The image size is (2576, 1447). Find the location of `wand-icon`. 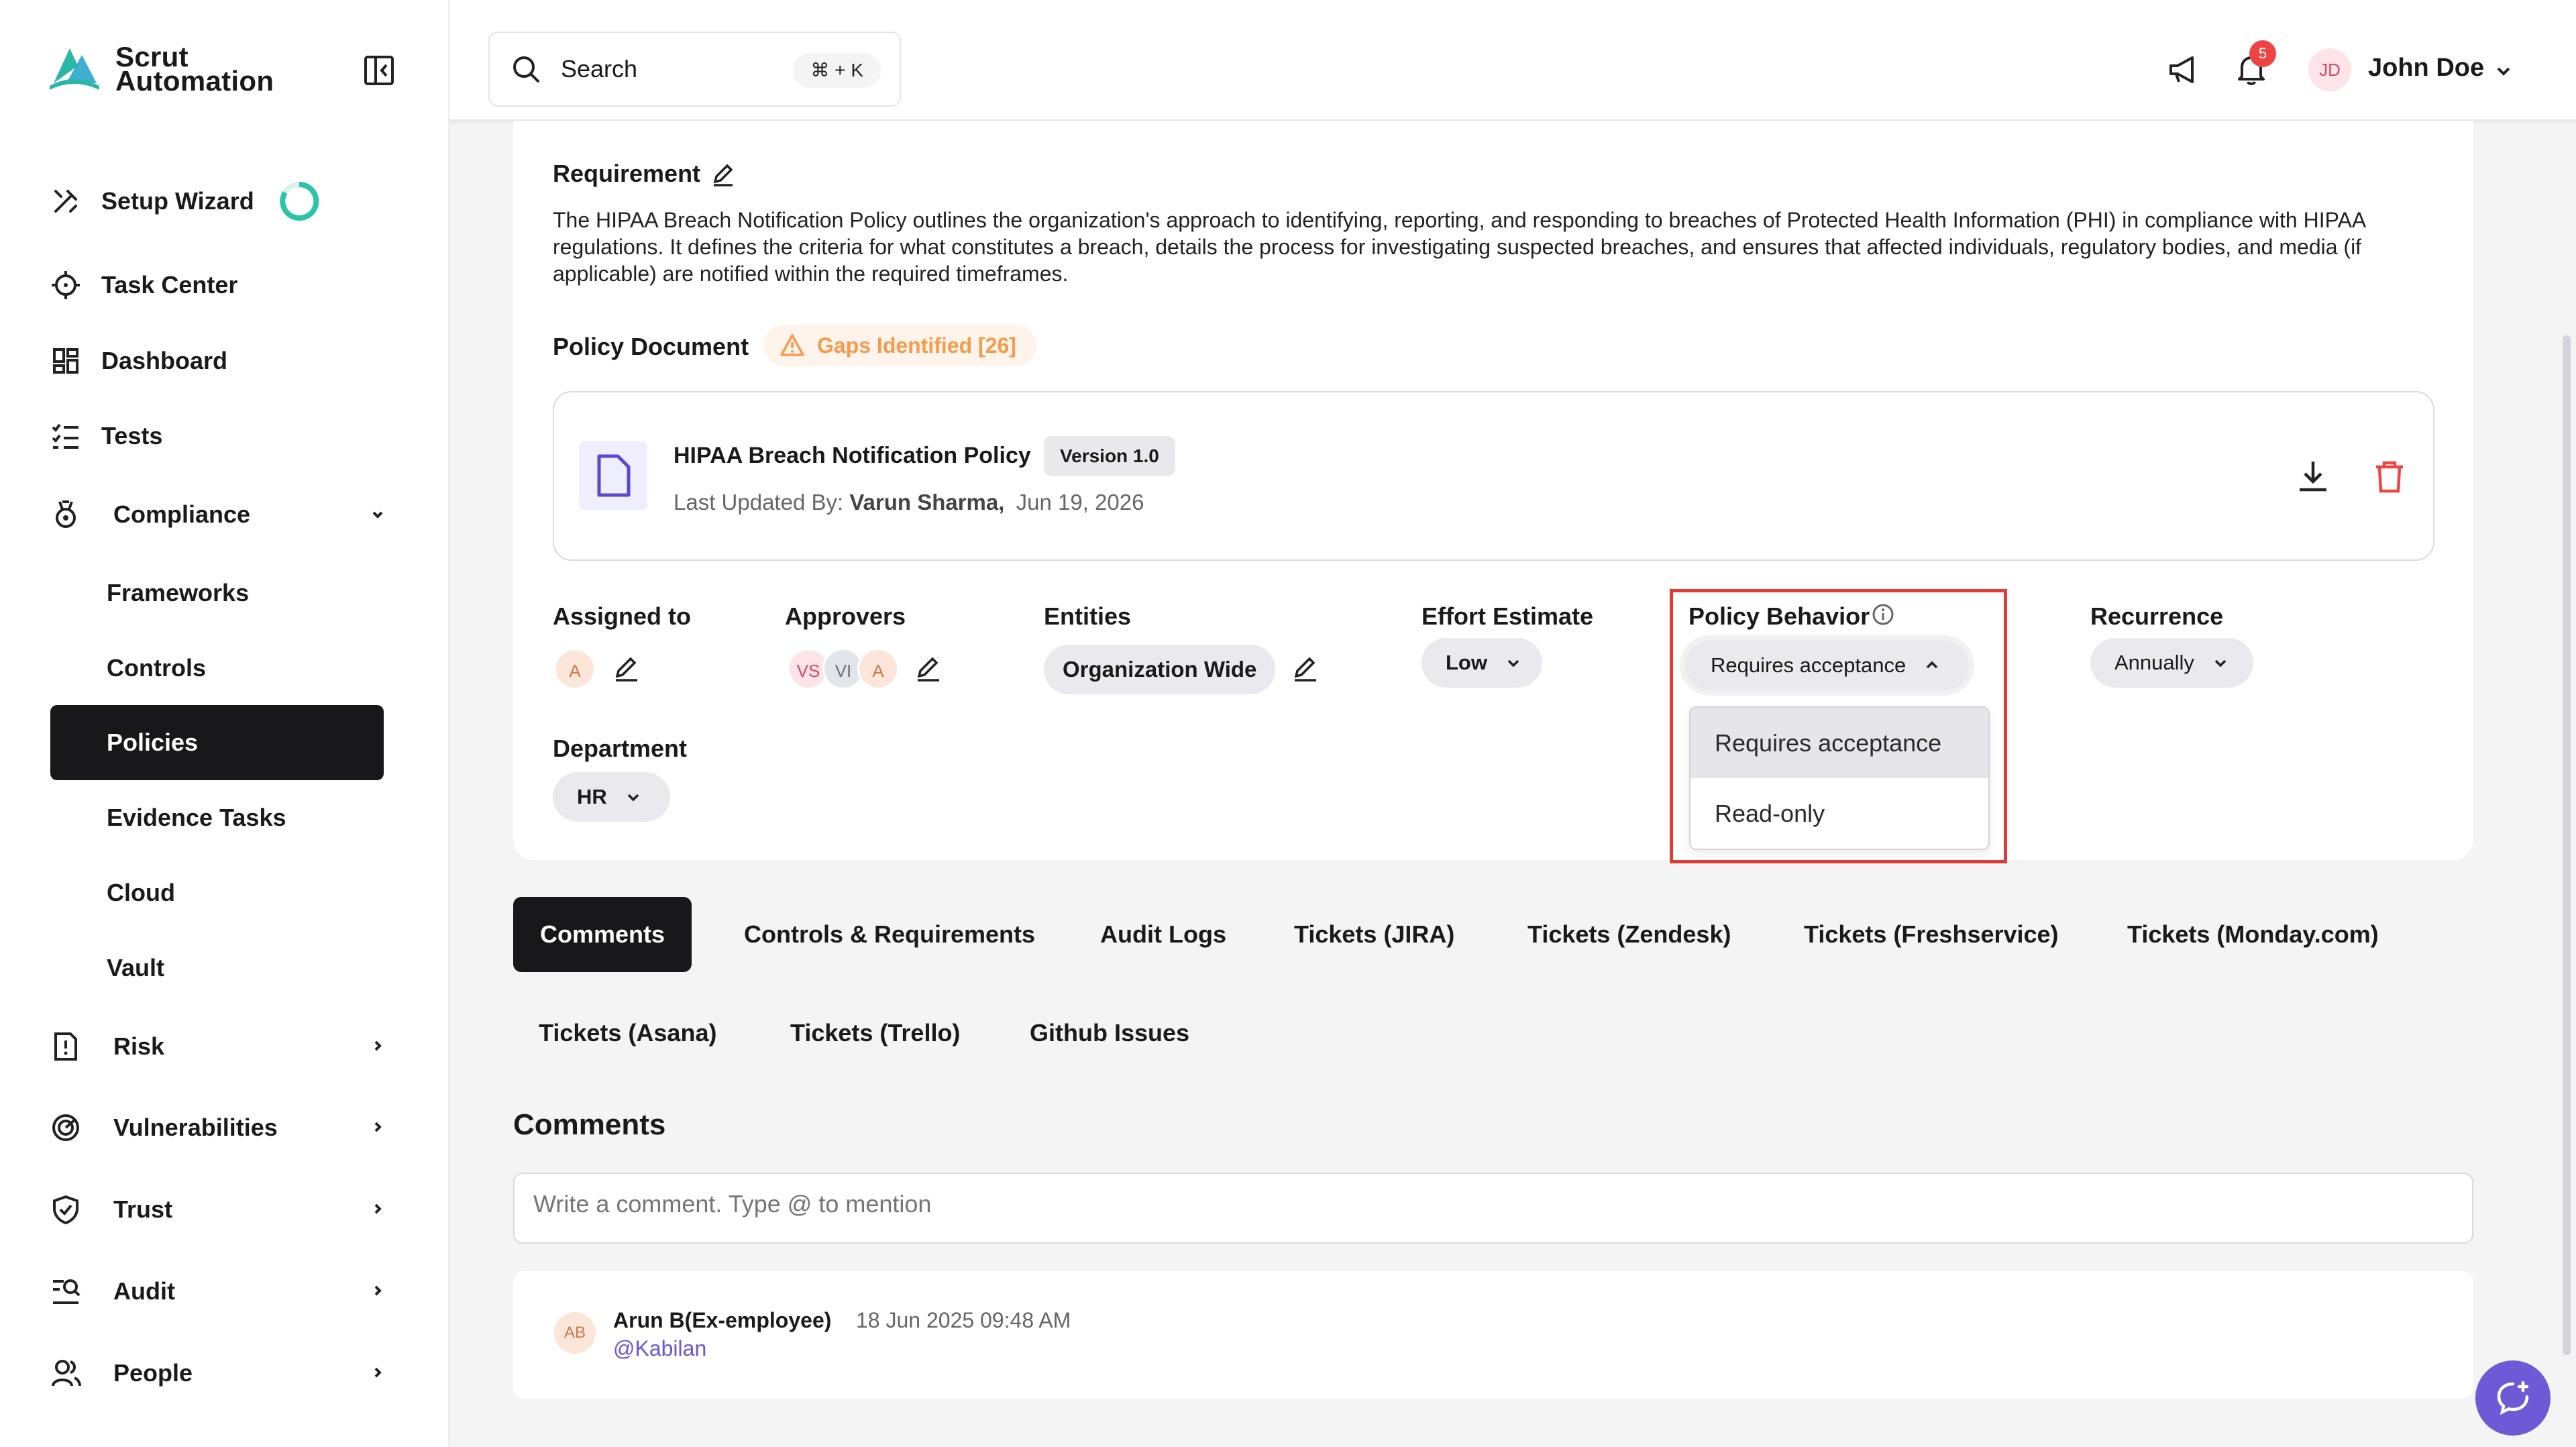

wand-icon is located at coordinates (65, 202).